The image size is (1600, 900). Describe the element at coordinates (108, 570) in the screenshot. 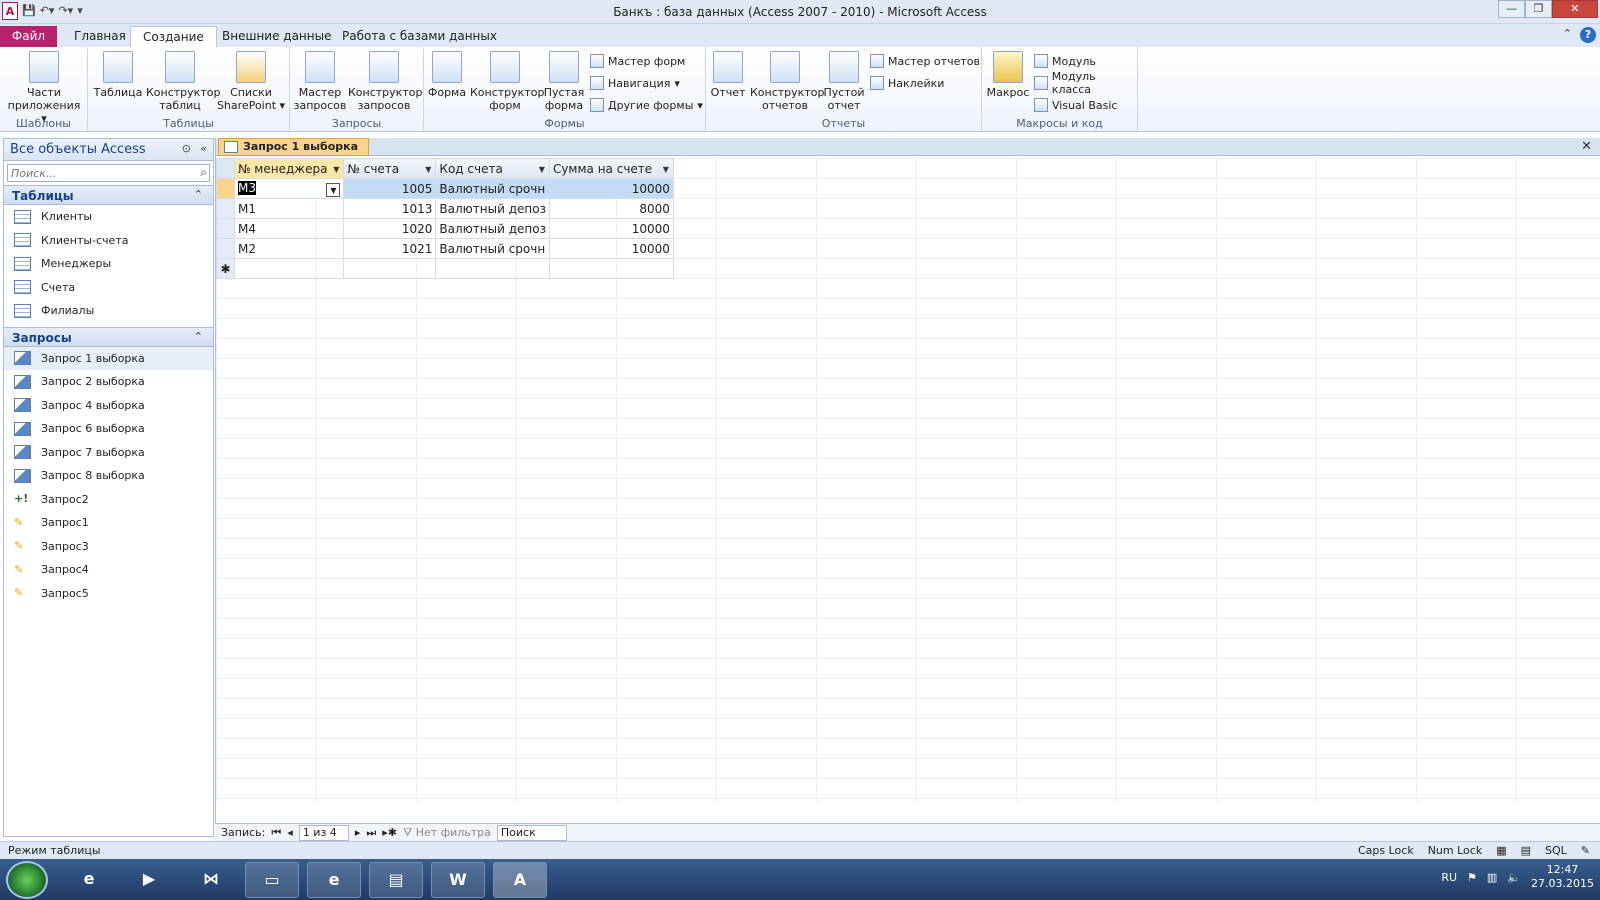

I see `nav-item-query: ✎ Запрос4` at that location.